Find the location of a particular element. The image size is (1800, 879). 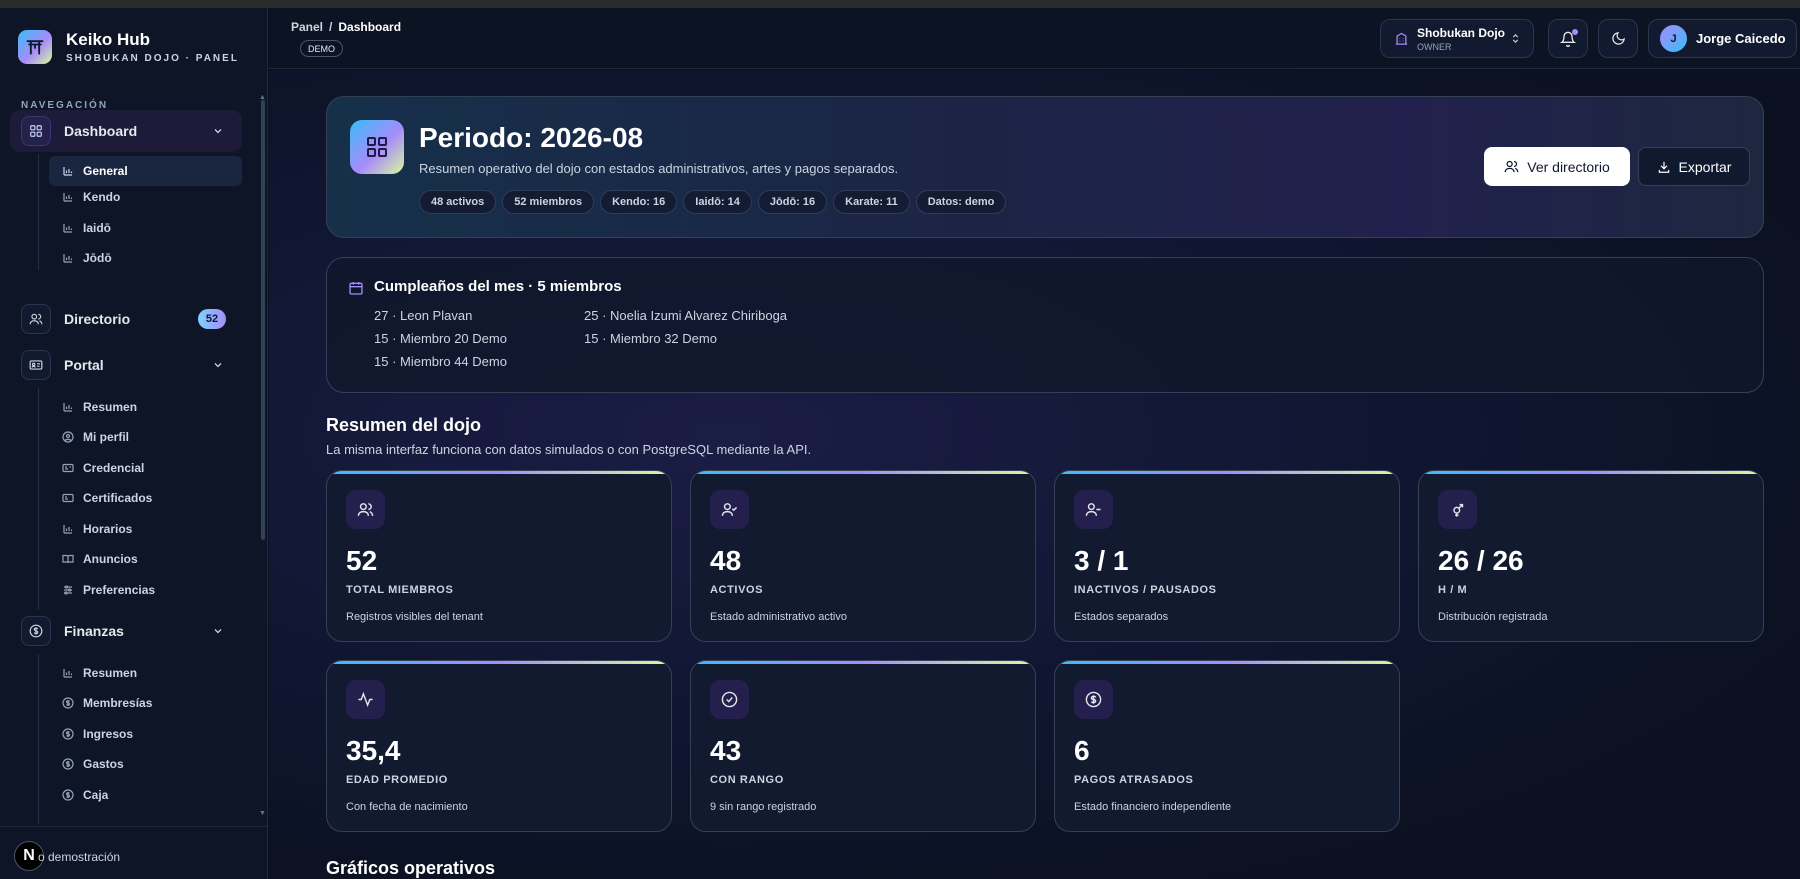

user-menu-button: J Jorge Caicedo is located at coordinates (1722, 38).